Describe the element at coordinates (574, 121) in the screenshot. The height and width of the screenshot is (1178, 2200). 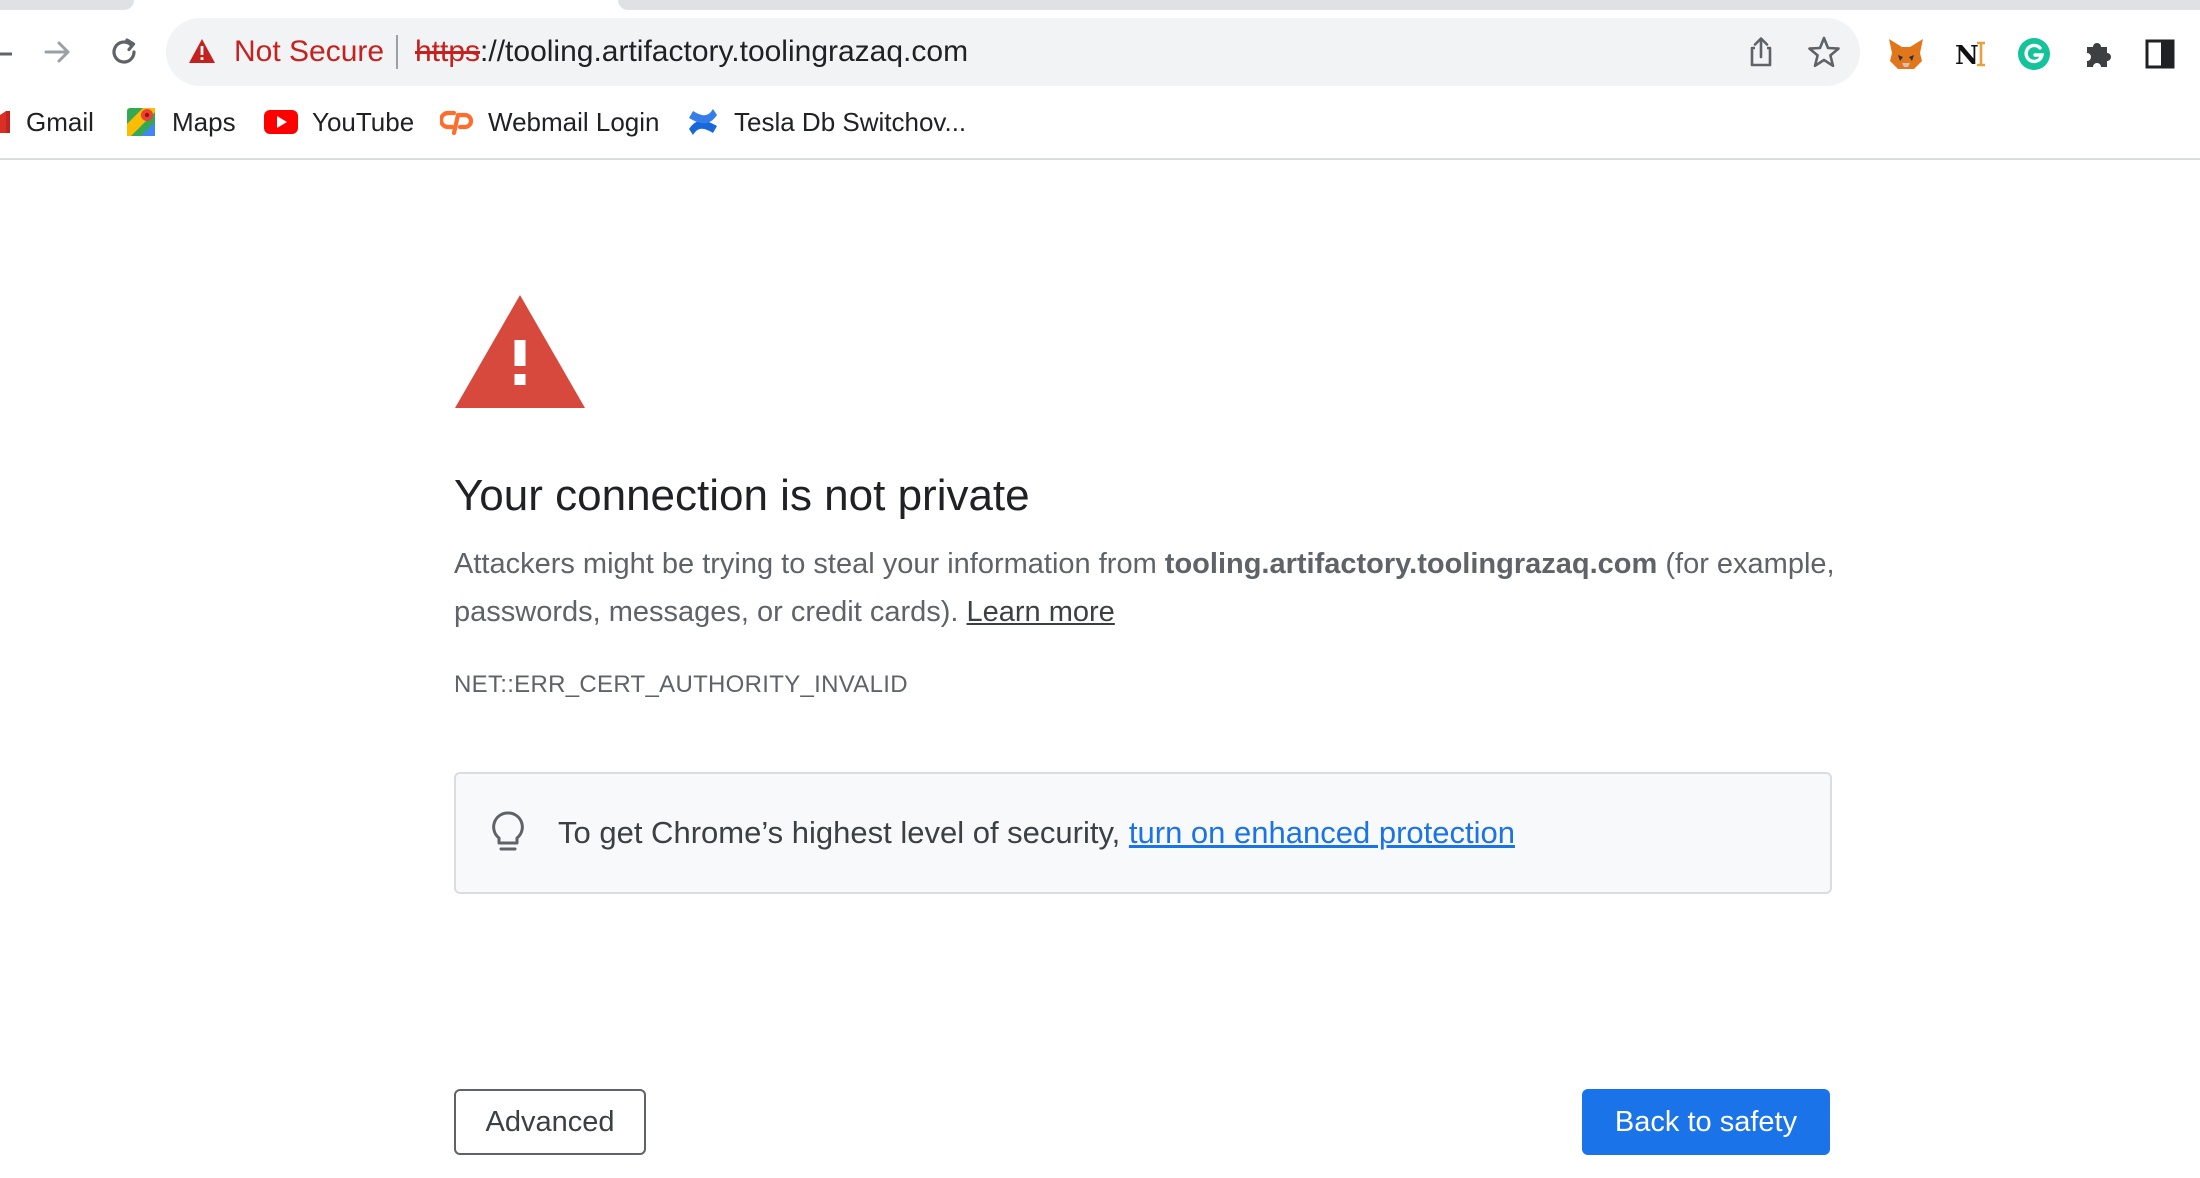
I see `bookmark-label: Webmail Login` at that location.